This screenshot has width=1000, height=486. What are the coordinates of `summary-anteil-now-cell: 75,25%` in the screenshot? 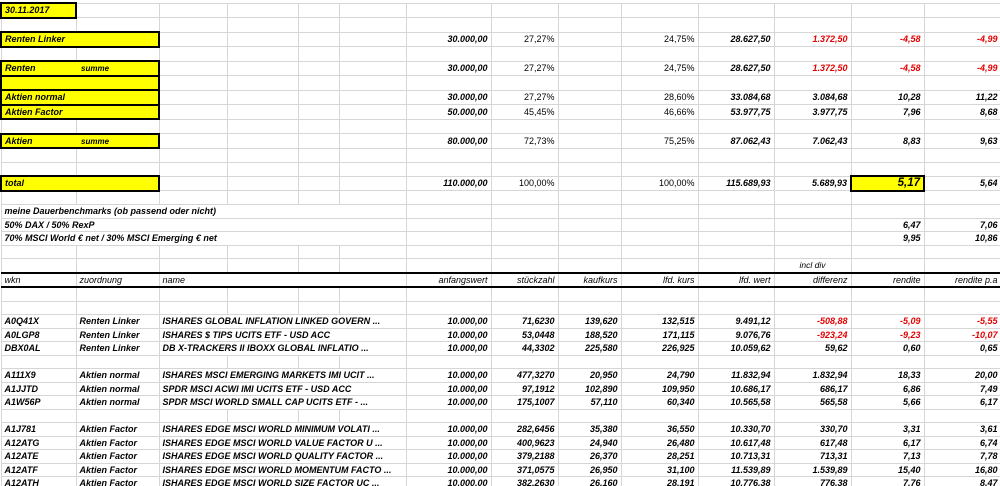 It's located at (659, 141).